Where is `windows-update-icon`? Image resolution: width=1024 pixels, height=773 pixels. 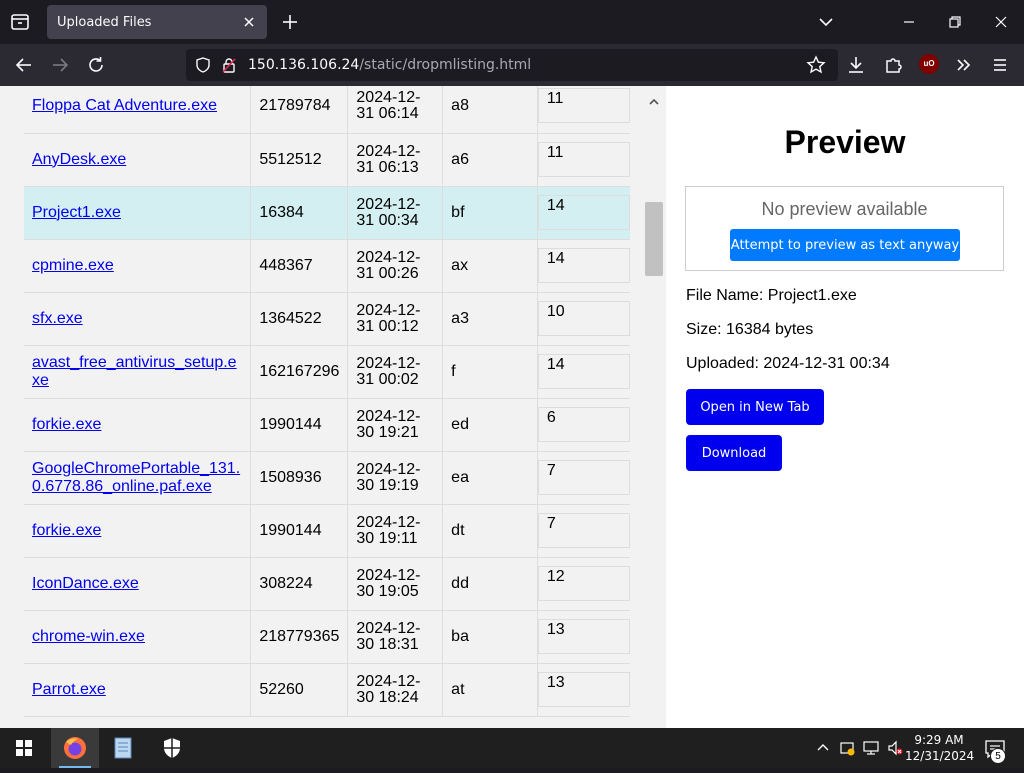
windows-update-icon is located at coordinates (847, 748).